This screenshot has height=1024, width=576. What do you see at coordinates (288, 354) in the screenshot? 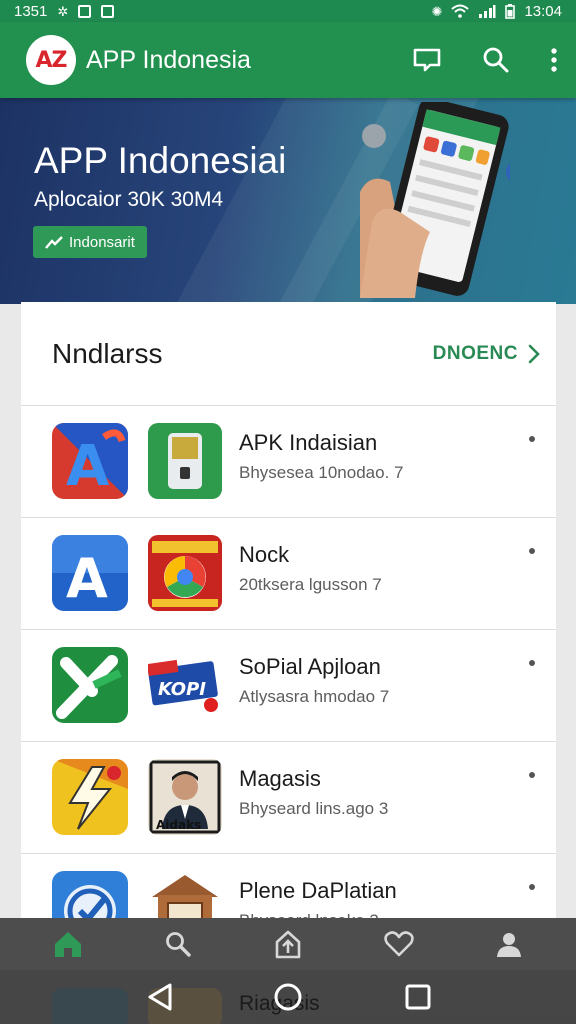
I see `section-header: Nndlarss DNOENC` at bounding box center [288, 354].